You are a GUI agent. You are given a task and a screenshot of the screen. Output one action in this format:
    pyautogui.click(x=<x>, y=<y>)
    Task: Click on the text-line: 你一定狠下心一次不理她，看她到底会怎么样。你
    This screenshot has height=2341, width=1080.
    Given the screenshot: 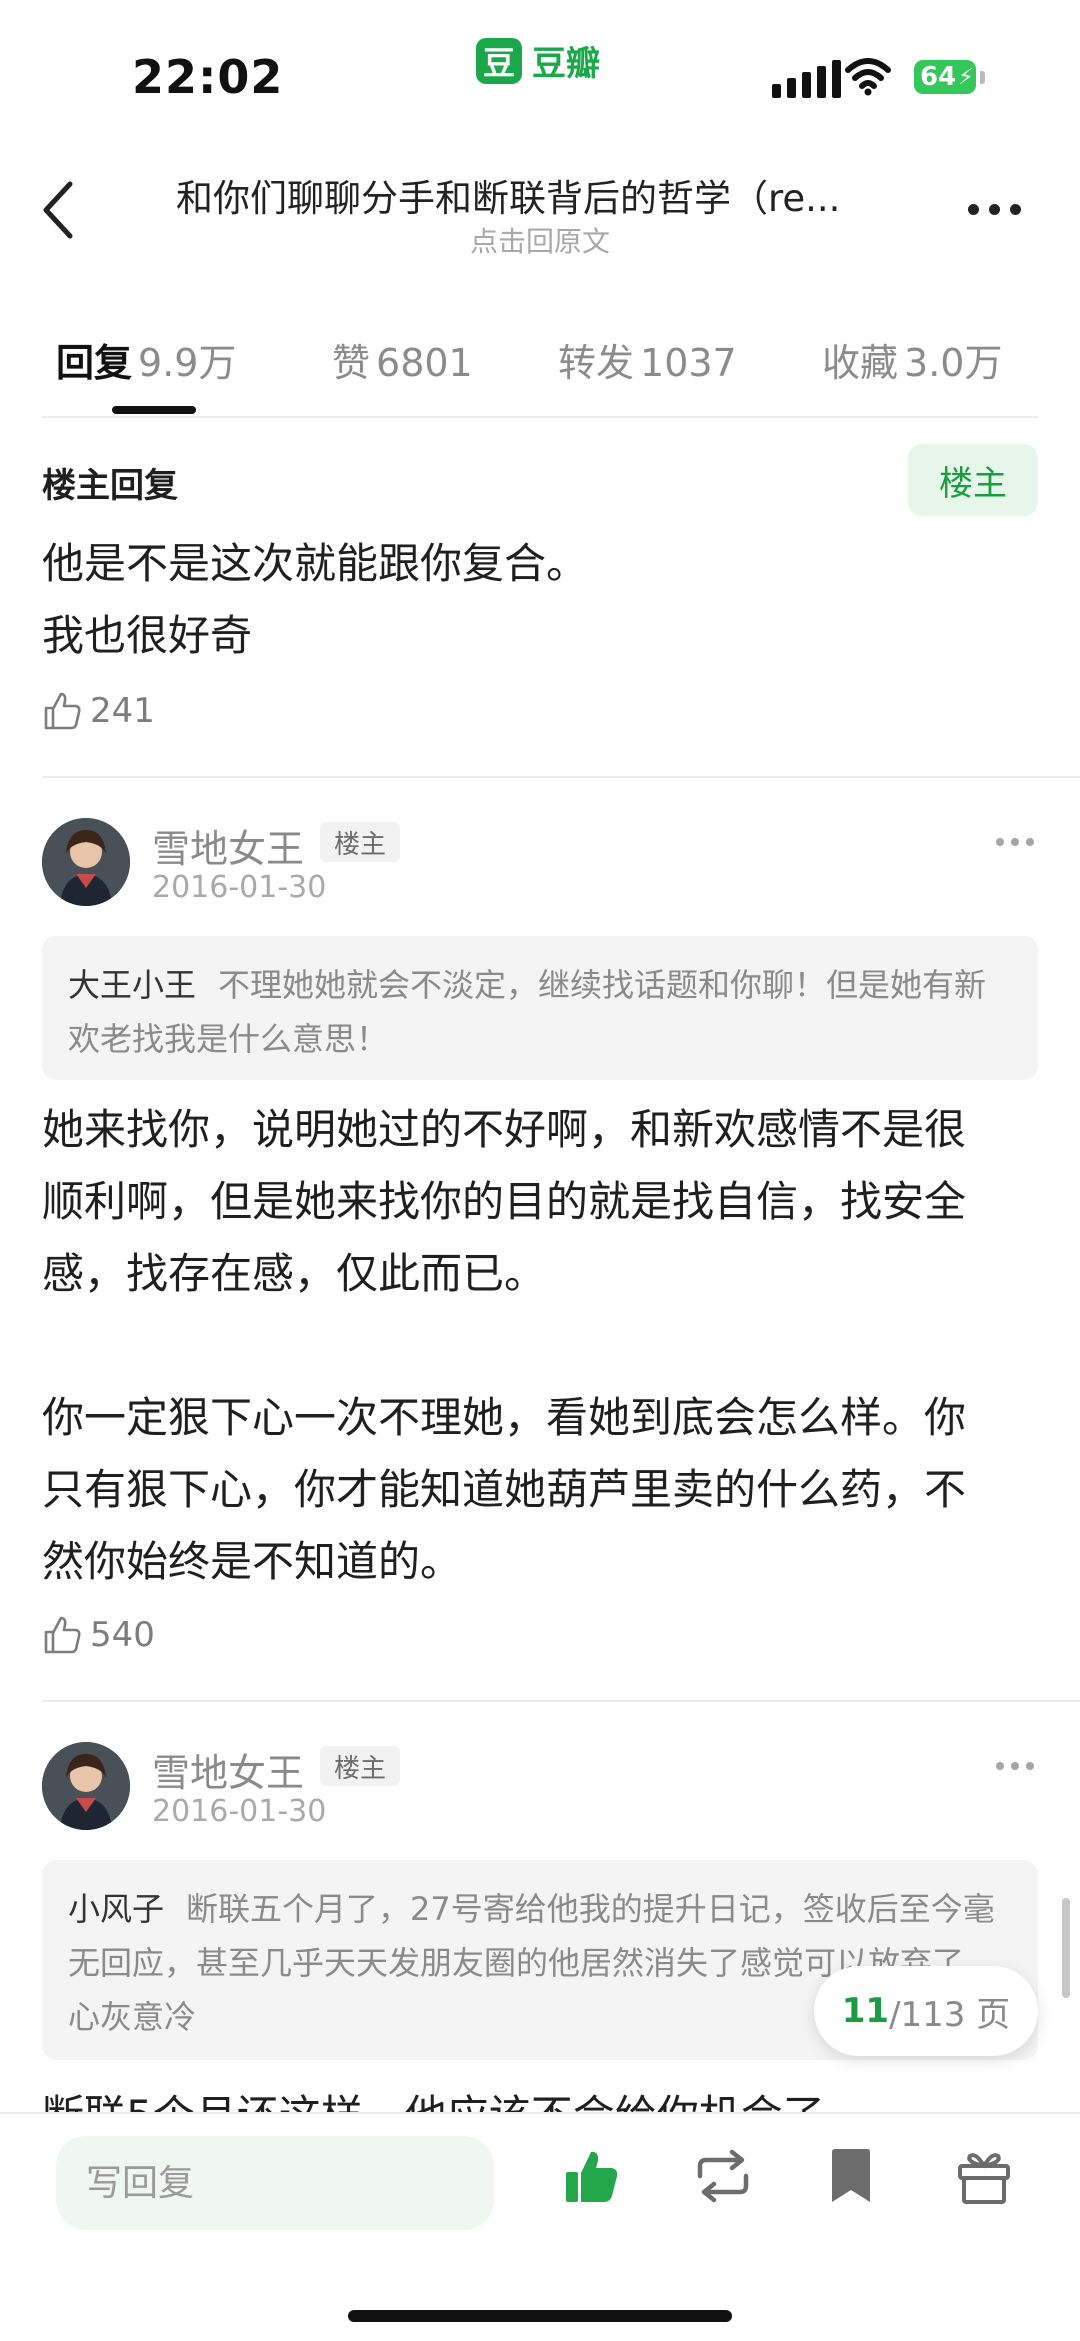 What is the action you would take?
    pyautogui.click(x=504, y=1417)
    